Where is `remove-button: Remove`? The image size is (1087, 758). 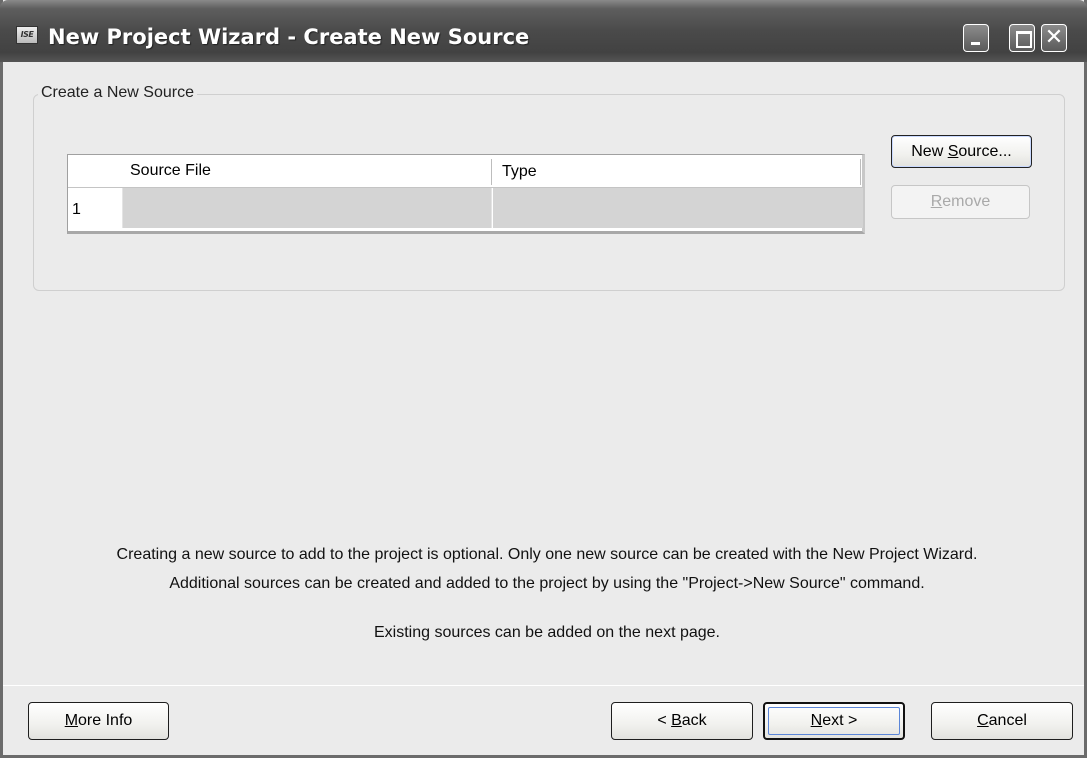 remove-button: Remove is located at coordinates (960, 202).